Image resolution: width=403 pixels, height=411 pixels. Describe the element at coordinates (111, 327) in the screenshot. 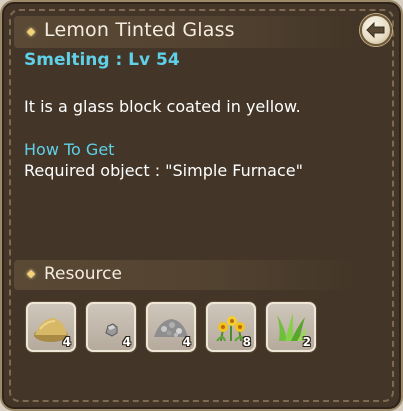

I see `resource-slot-stone: 4` at that location.